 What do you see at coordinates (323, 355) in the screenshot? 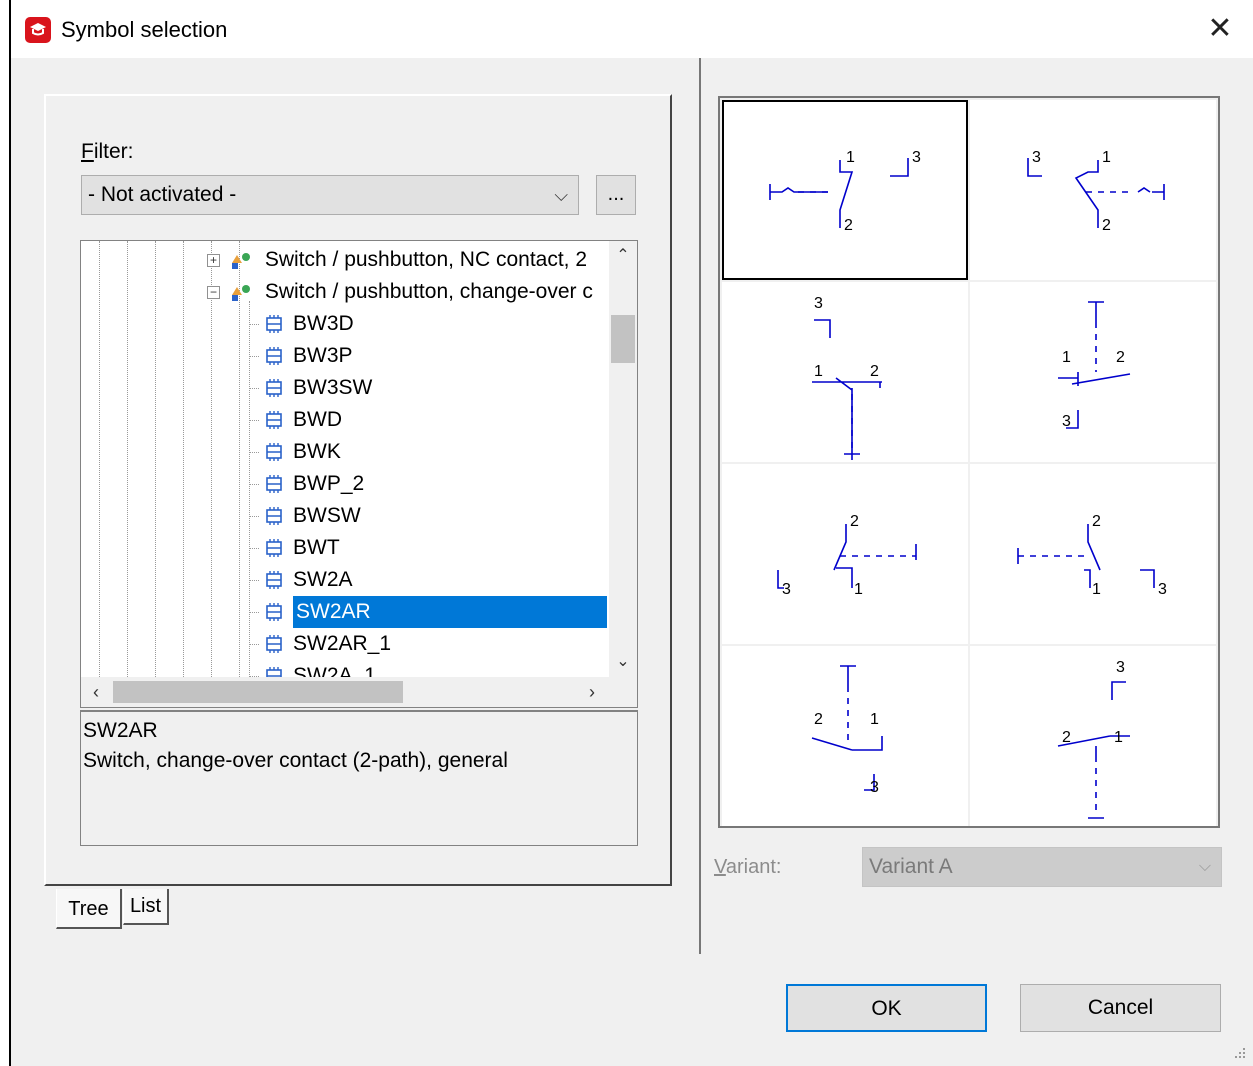
I see `tree-item-label: BW3P` at bounding box center [323, 355].